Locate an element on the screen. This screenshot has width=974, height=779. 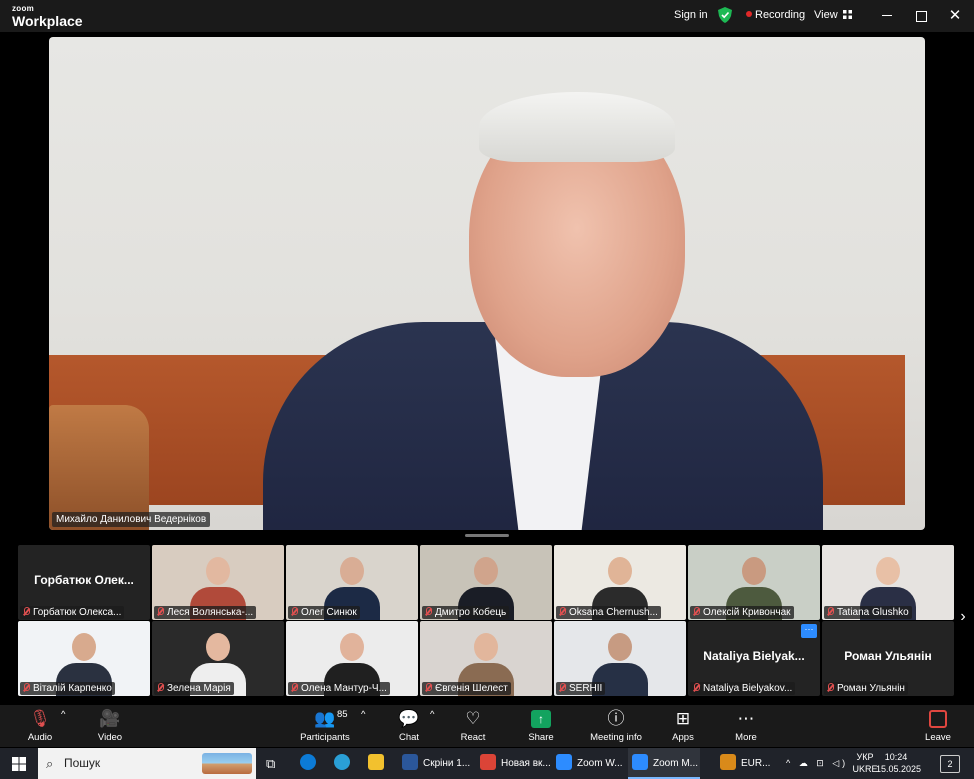
audio-button: 🎙 Audio is located at coordinates (40, 726).